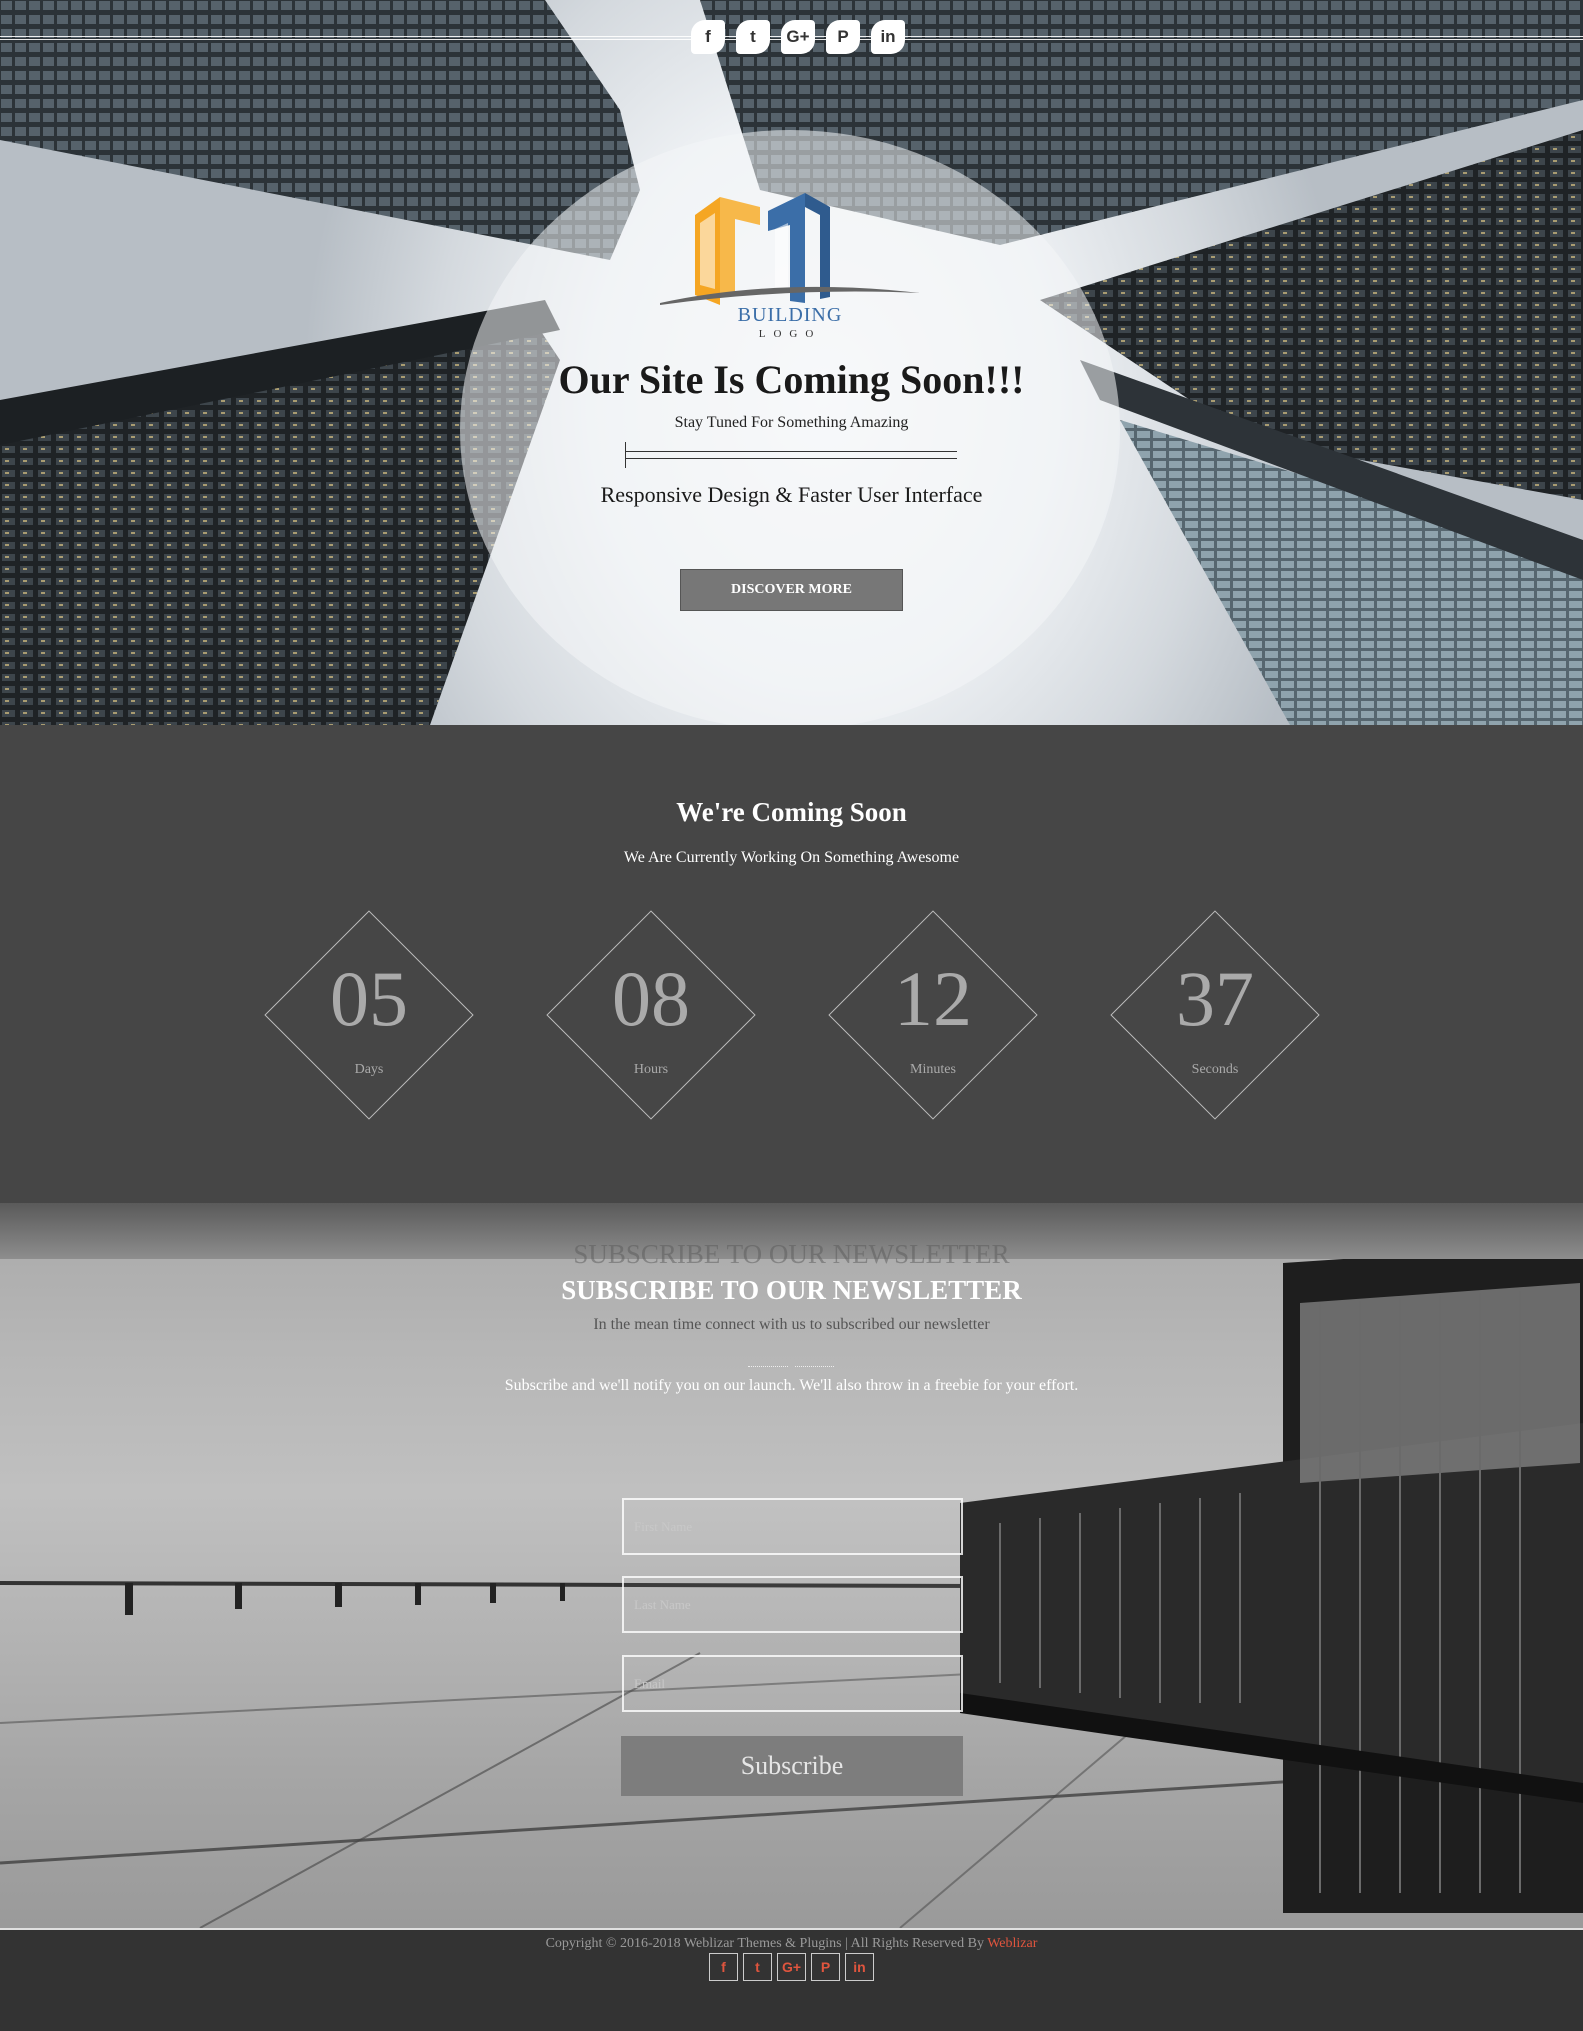 This screenshot has width=1583, height=2031. What do you see at coordinates (792, 1604) in the screenshot?
I see `last-name-field` at bounding box center [792, 1604].